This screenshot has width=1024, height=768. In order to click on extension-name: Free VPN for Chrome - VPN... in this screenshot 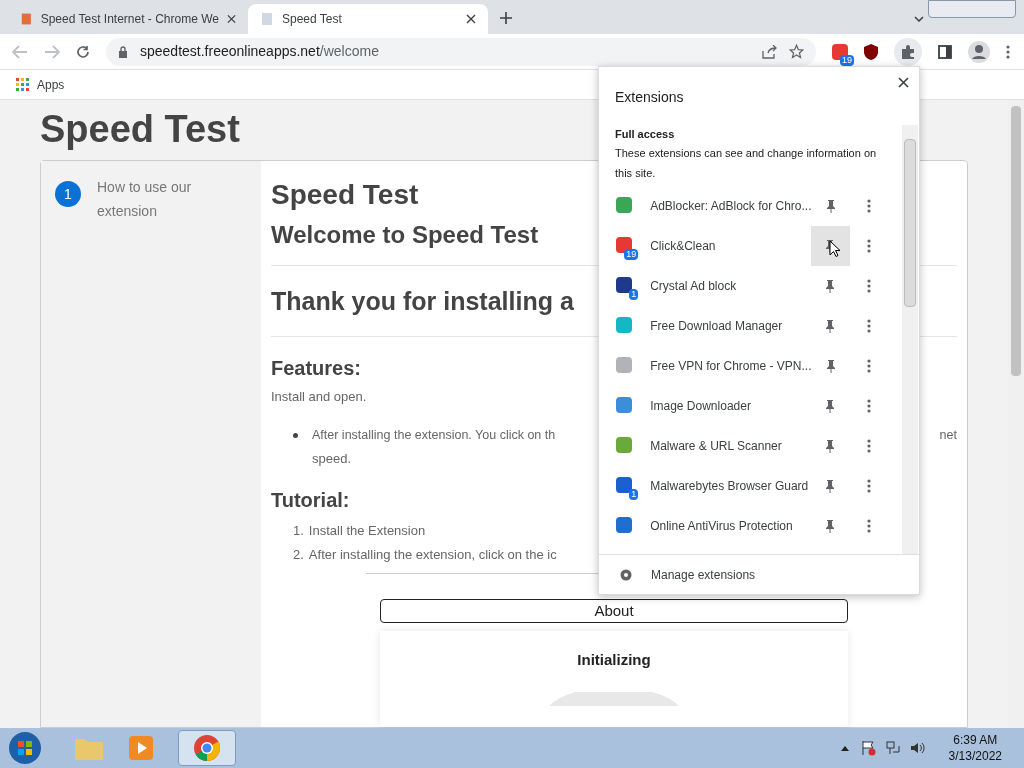, I will do `click(731, 366)`.